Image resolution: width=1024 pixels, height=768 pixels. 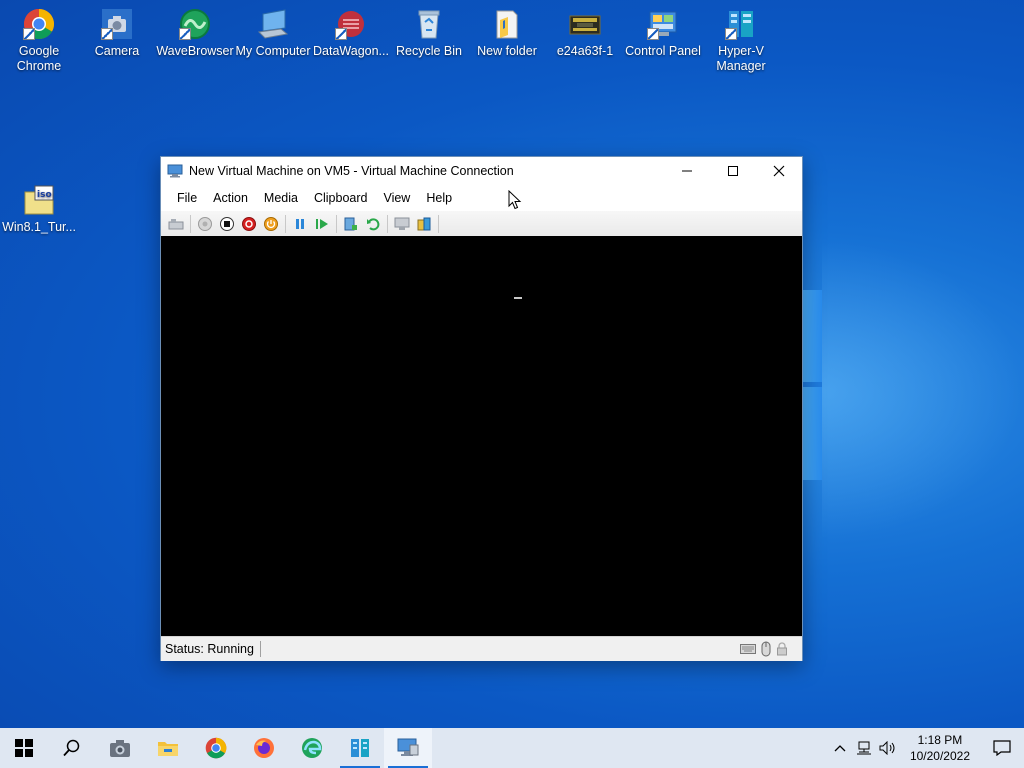 What do you see at coordinates (429, 51) in the screenshot?
I see `desktop-icon-label: Recycle Bin` at bounding box center [429, 51].